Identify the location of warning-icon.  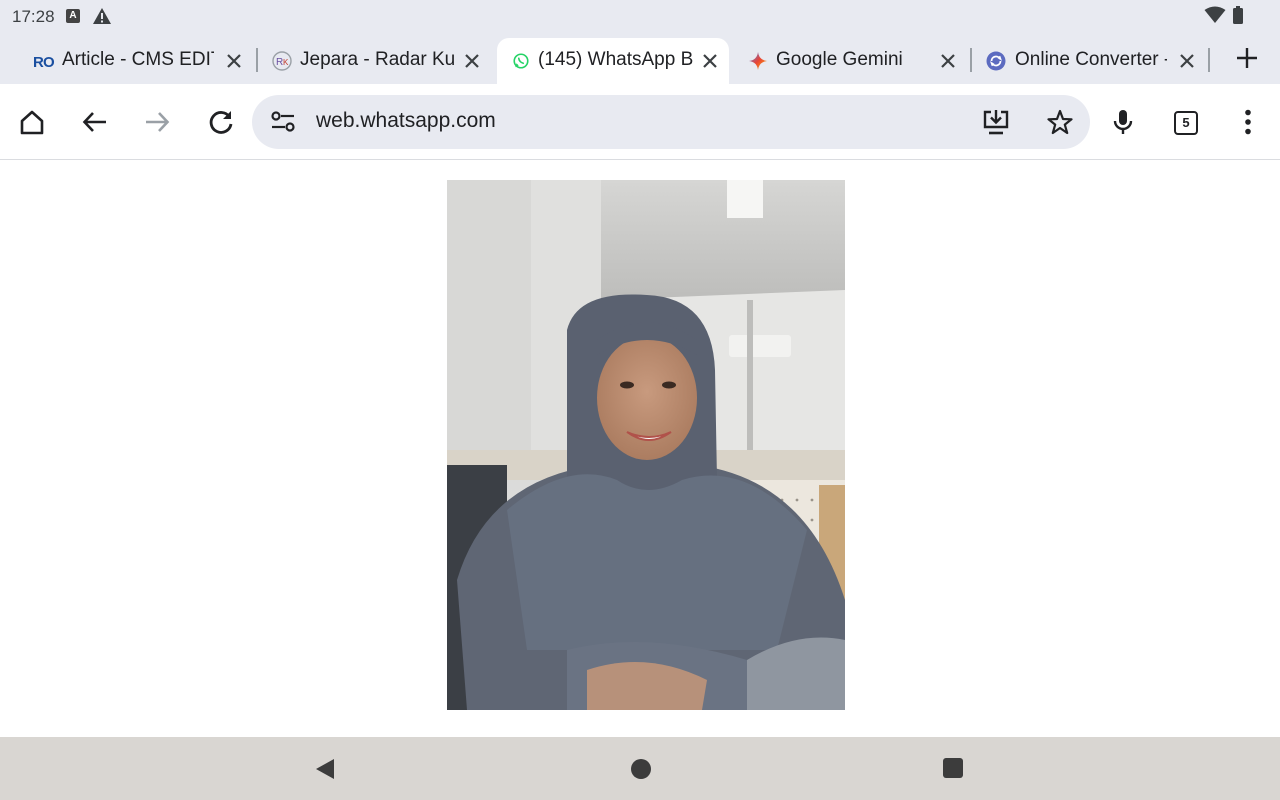
(102, 16).